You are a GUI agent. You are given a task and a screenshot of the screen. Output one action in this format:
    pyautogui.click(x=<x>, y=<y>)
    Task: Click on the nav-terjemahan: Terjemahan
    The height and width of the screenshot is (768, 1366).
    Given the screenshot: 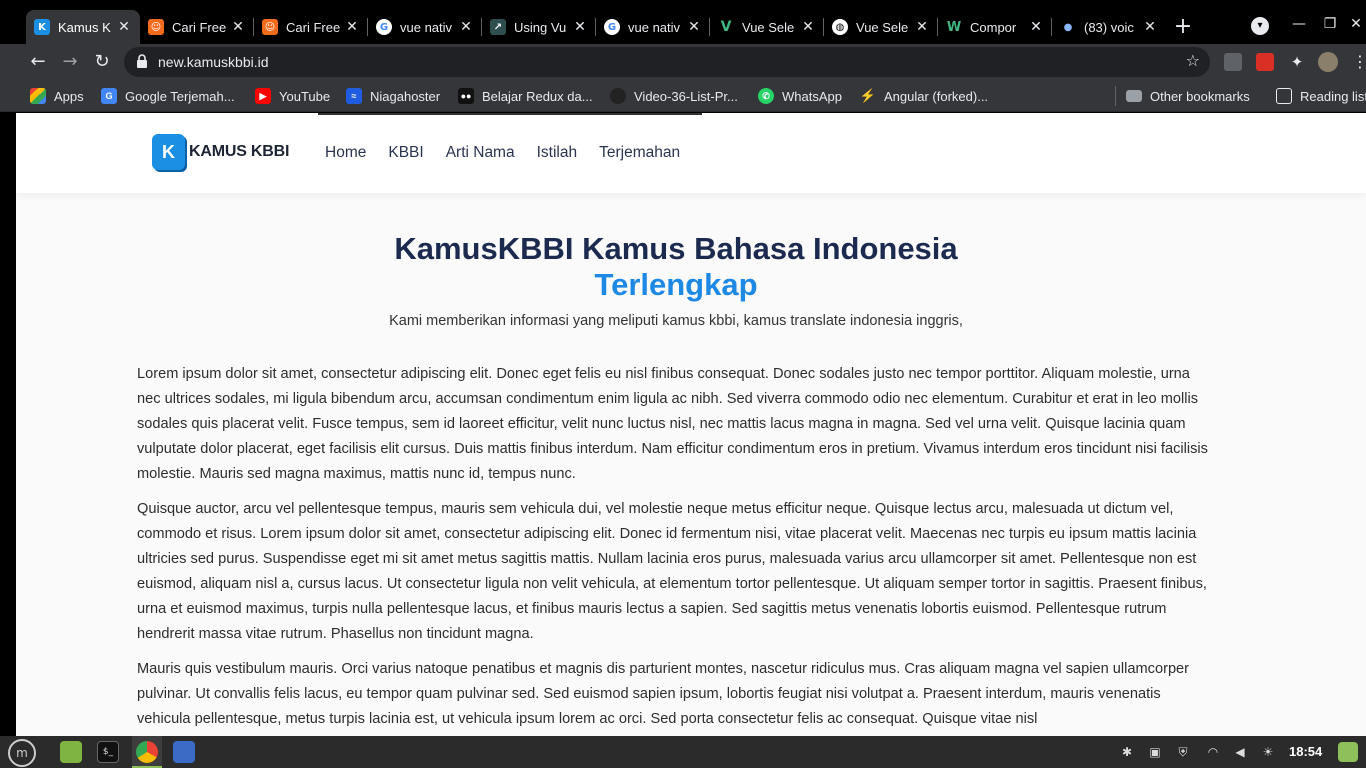 What is the action you would take?
    pyautogui.click(x=639, y=153)
    